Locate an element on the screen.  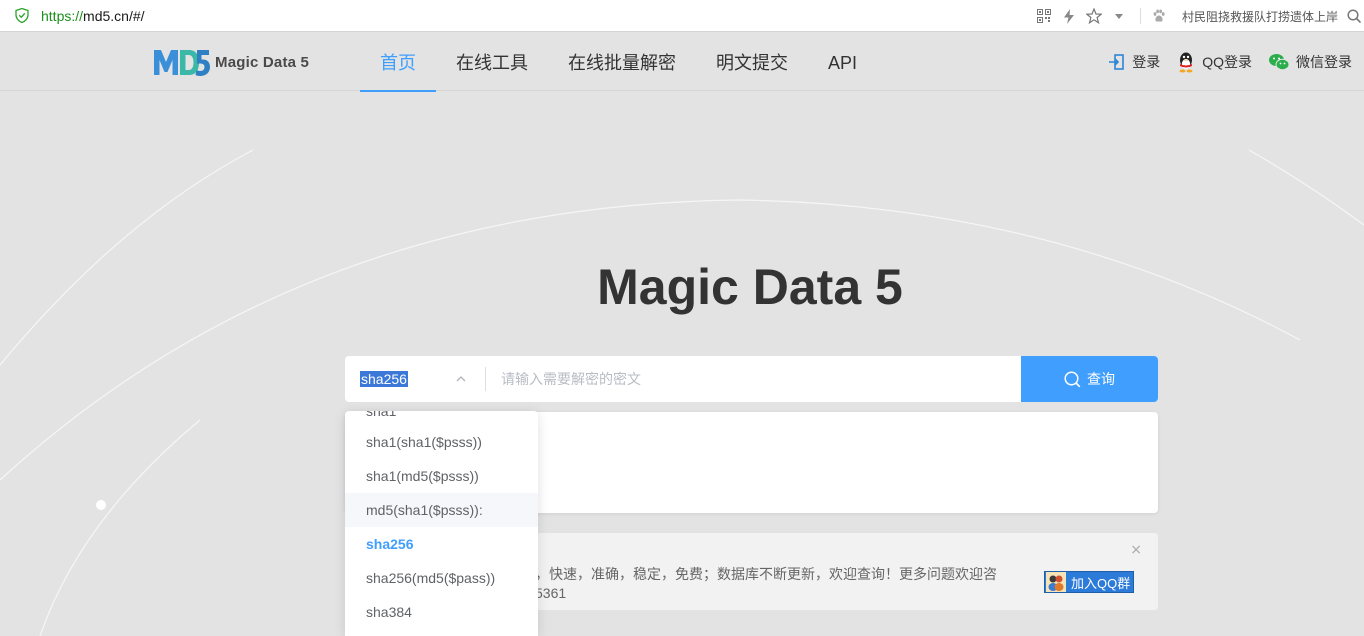
notice-line-1: ，快速，准确，稳定，免费；数据库不断更新，欢迎查询！更多问题欢迎咨 is located at coordinates (766, 574).